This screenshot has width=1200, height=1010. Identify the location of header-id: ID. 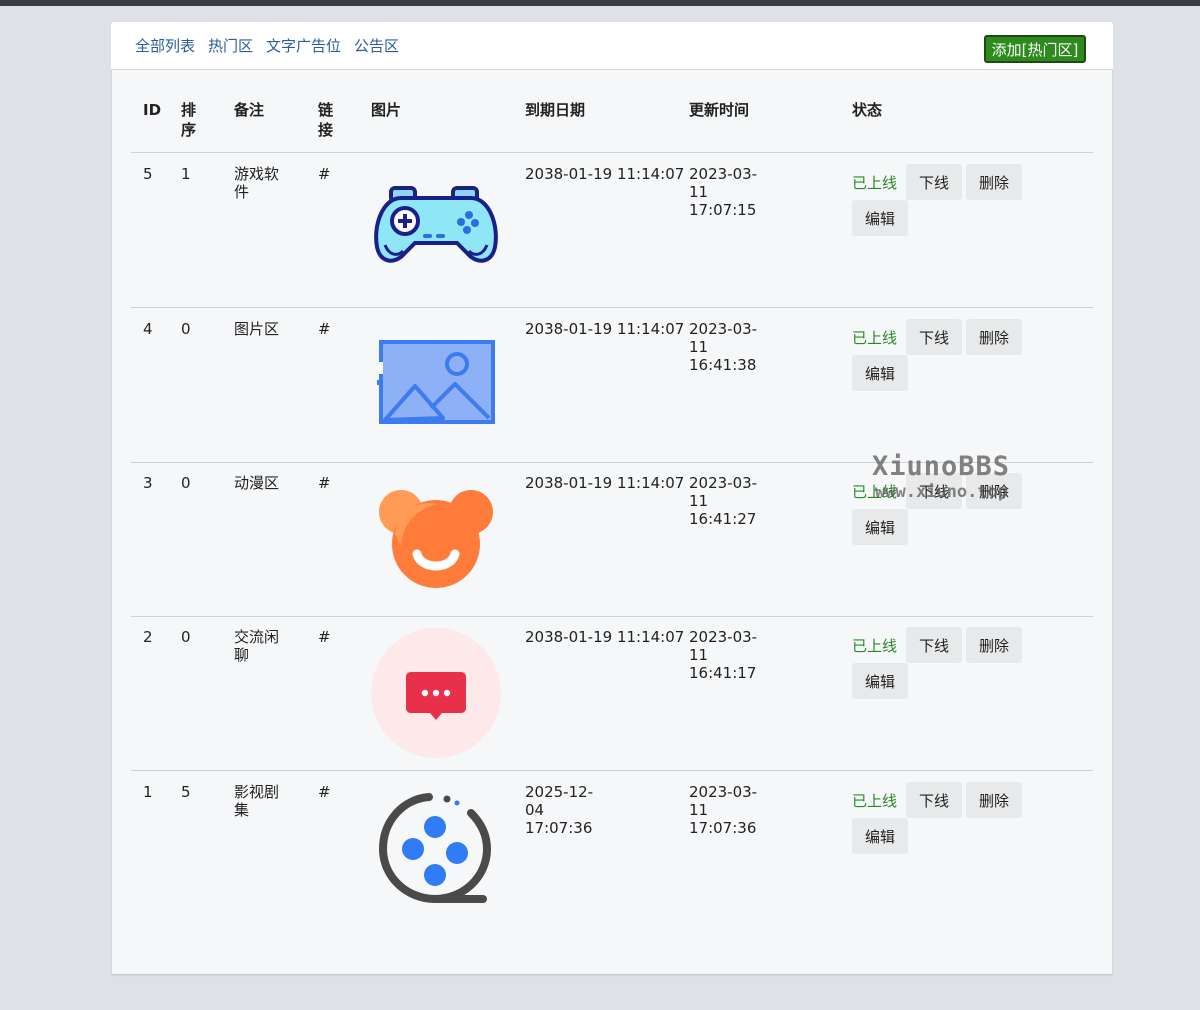
(152, 110).